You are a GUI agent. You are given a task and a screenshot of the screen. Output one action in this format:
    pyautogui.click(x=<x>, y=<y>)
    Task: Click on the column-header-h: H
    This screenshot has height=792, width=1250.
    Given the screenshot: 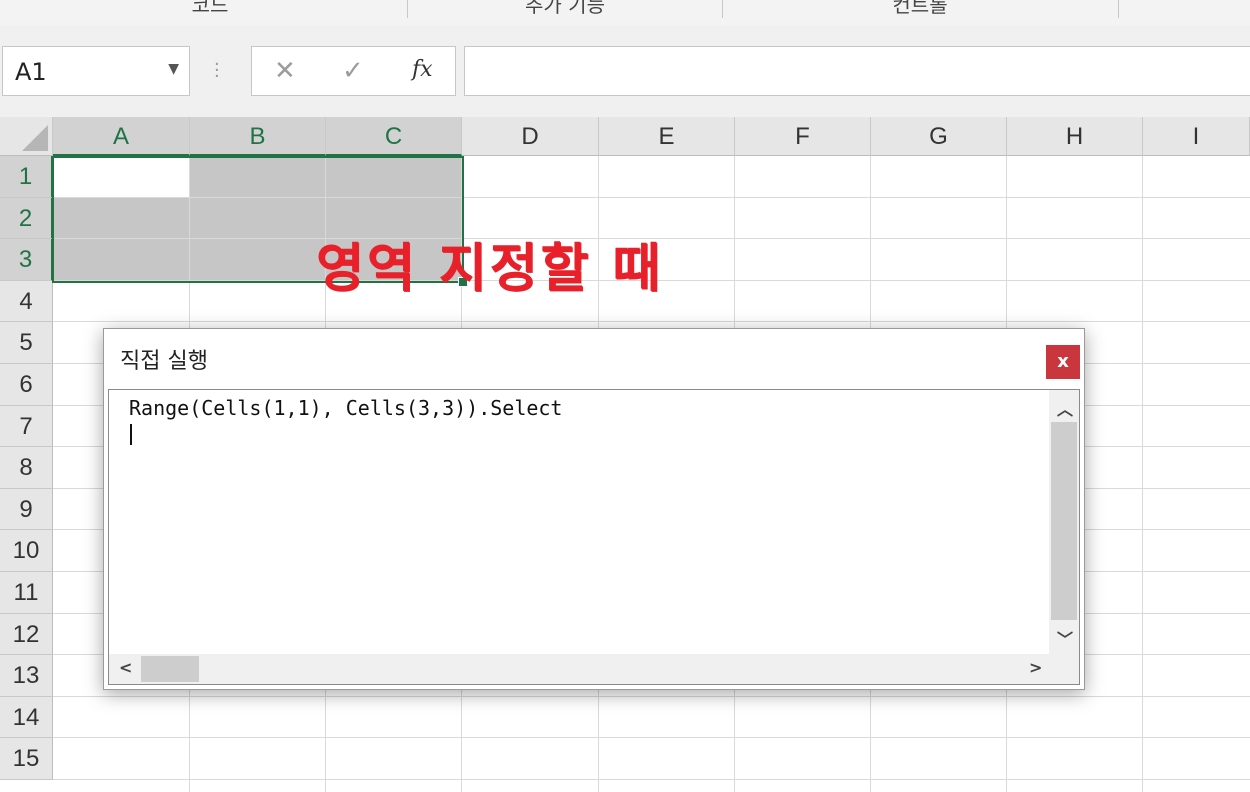 What is the action you would take?
    pyautogui.click(x=1075, y=136)
    